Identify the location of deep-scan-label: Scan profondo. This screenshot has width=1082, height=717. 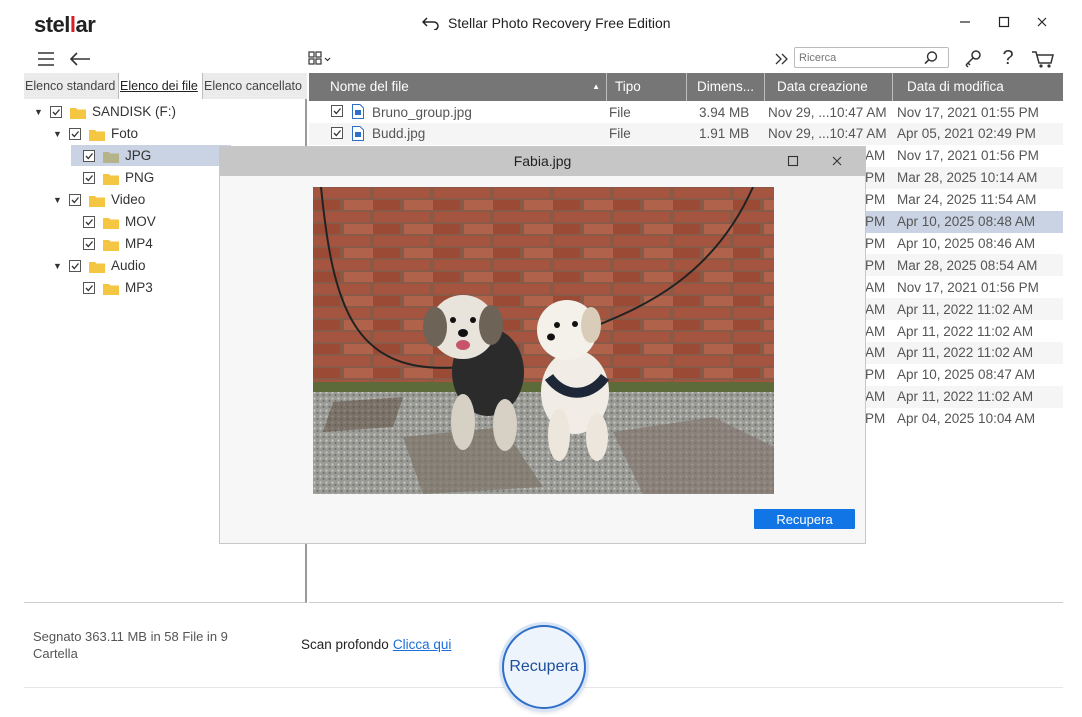
(345, 644).